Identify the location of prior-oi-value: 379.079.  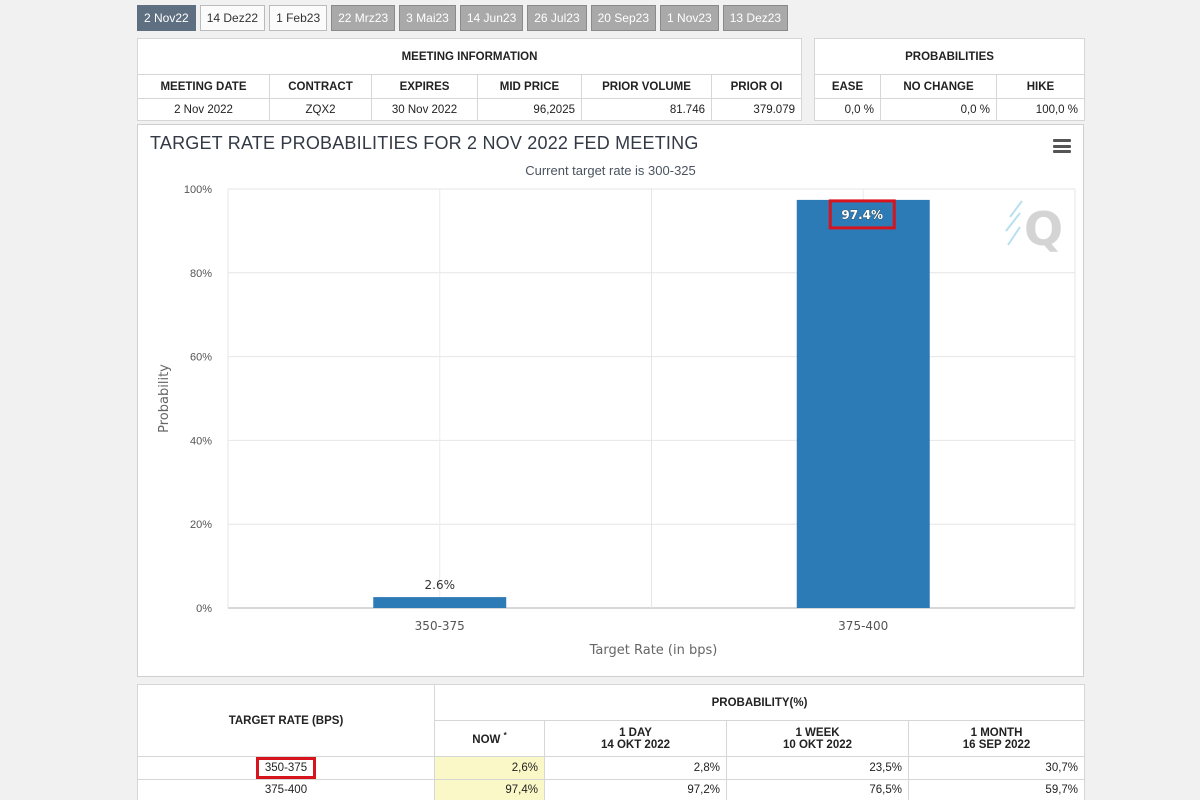
(756, 109).